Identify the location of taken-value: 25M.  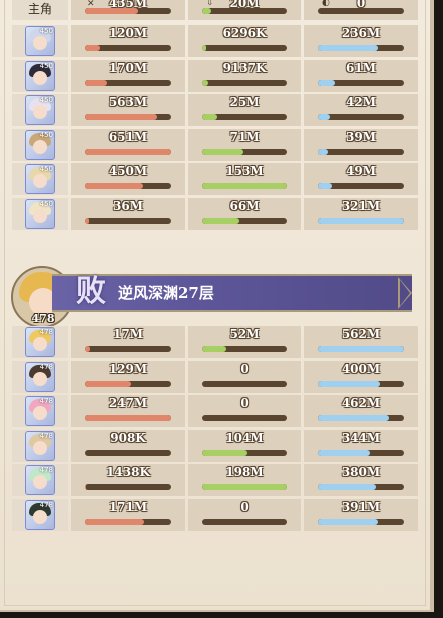
(244, 102).